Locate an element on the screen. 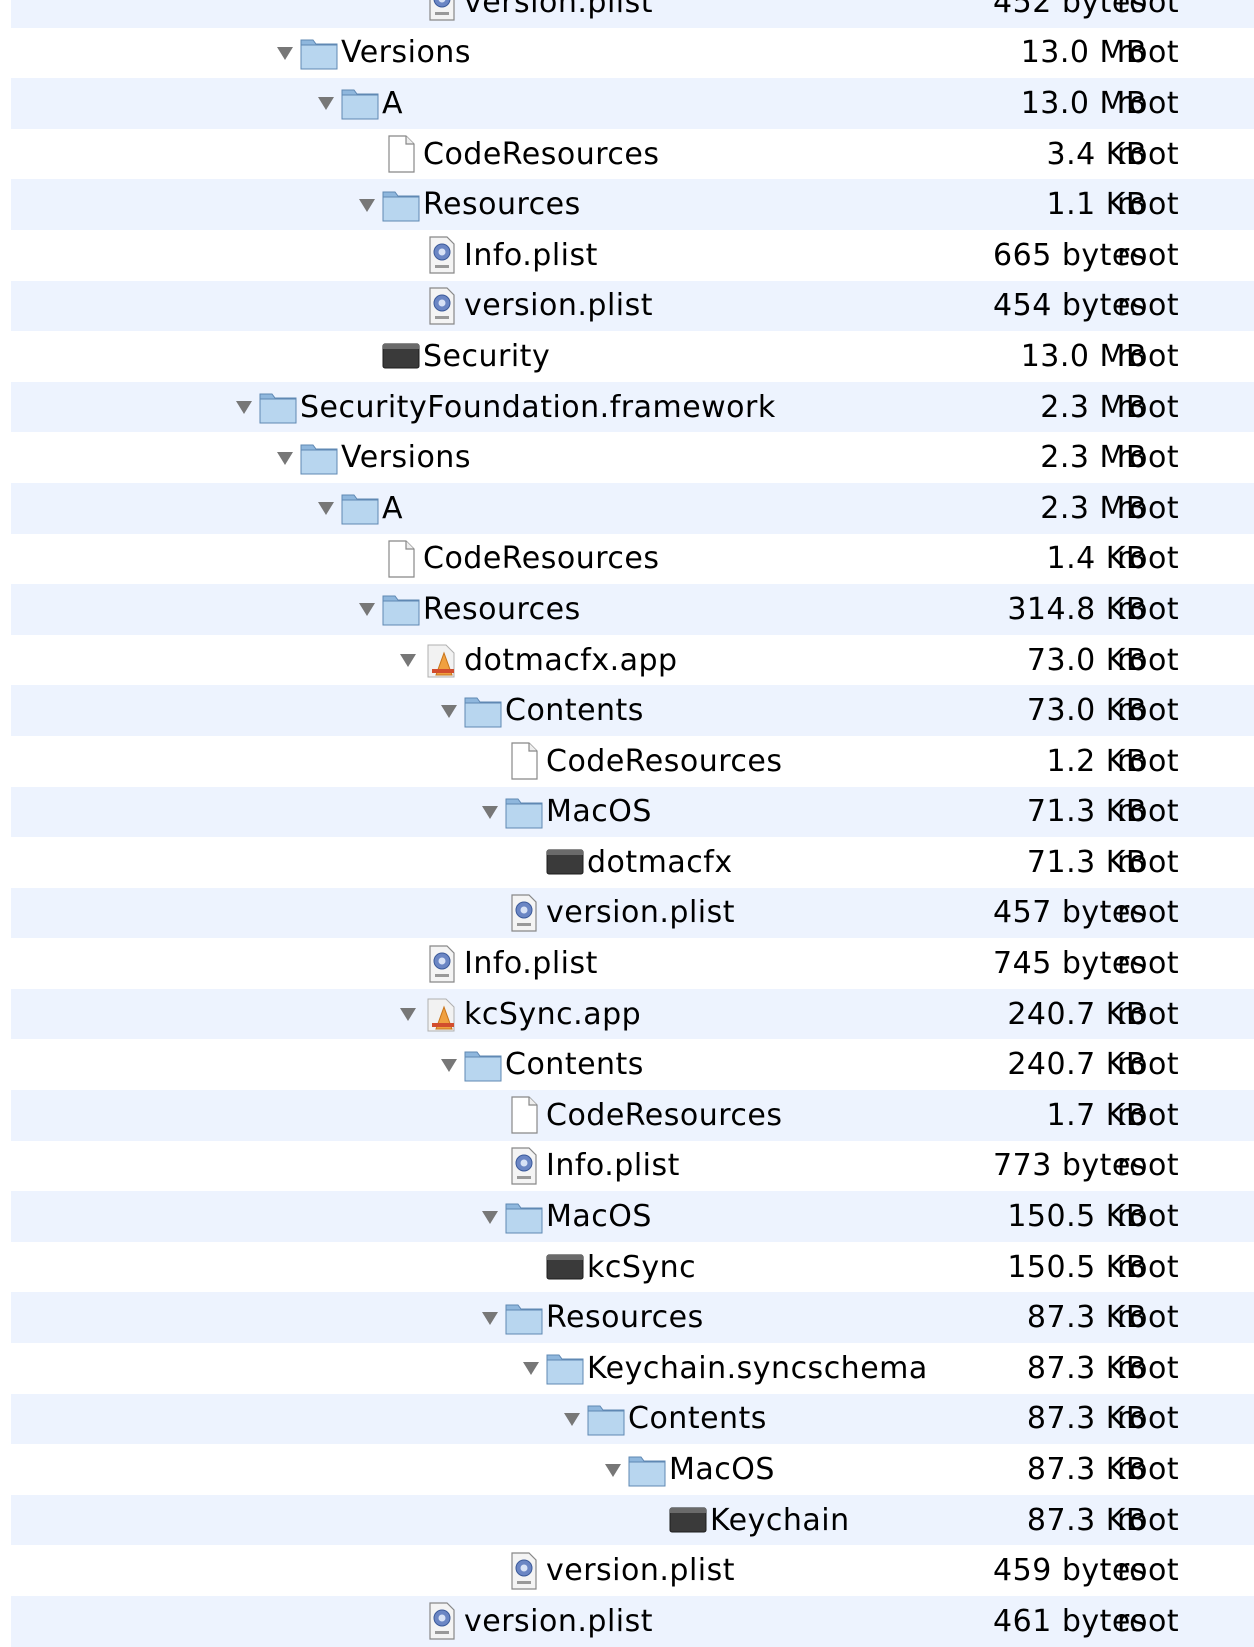  table-row: kcSync.app 240.7 KB root is located at coordinates (632, 1014).